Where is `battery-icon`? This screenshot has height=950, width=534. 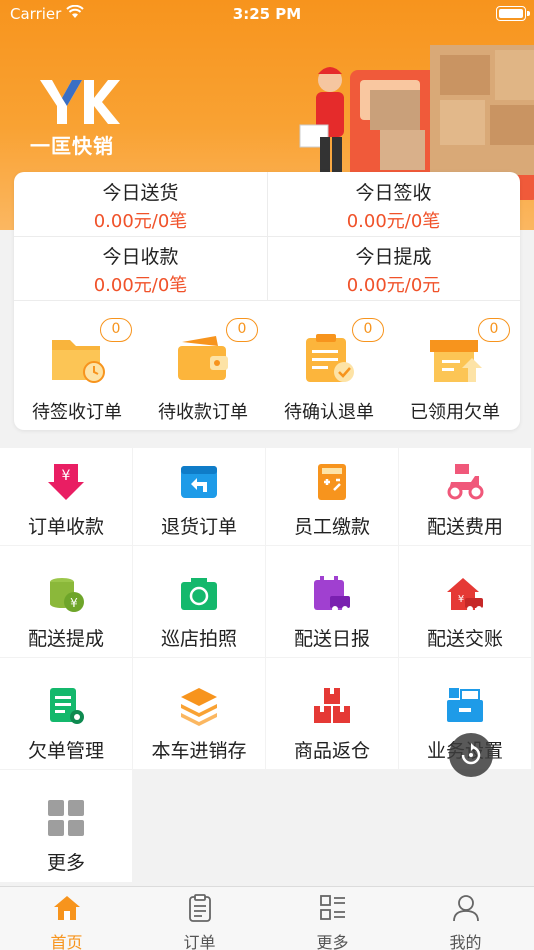 battery-icon is located at coordinates (513, 13).